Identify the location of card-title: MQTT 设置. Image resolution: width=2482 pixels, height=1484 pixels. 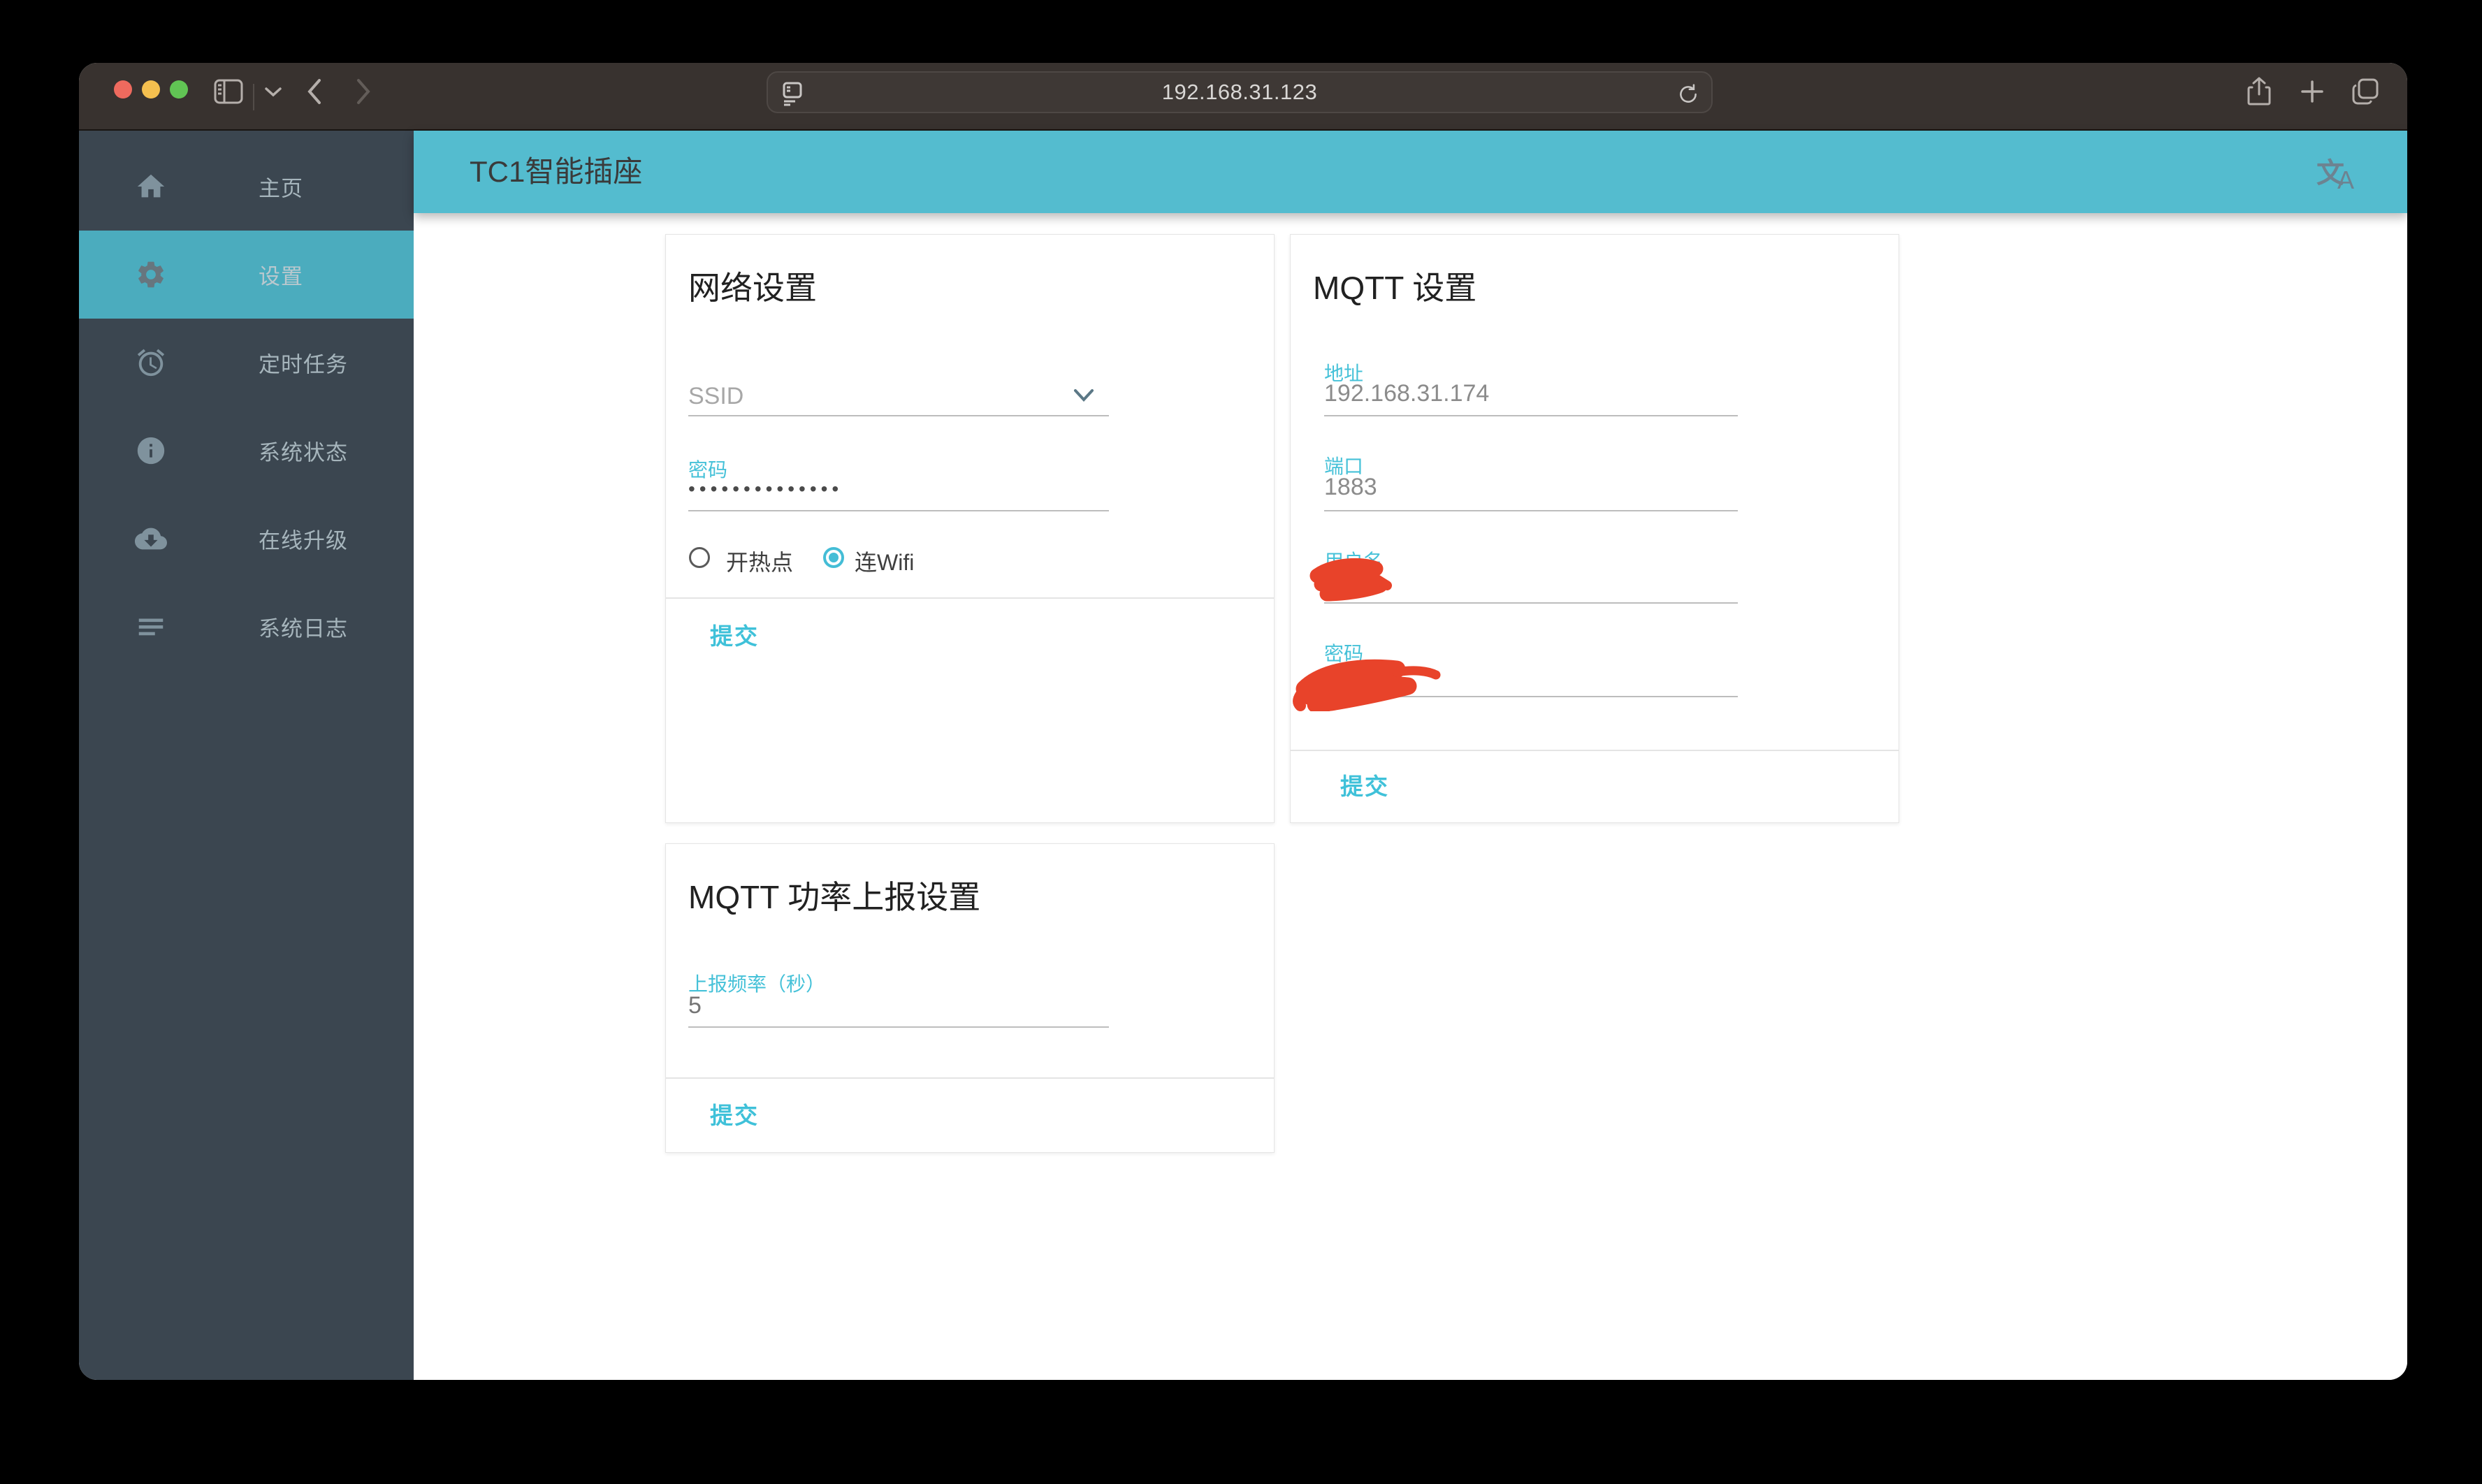
(1395, 288).